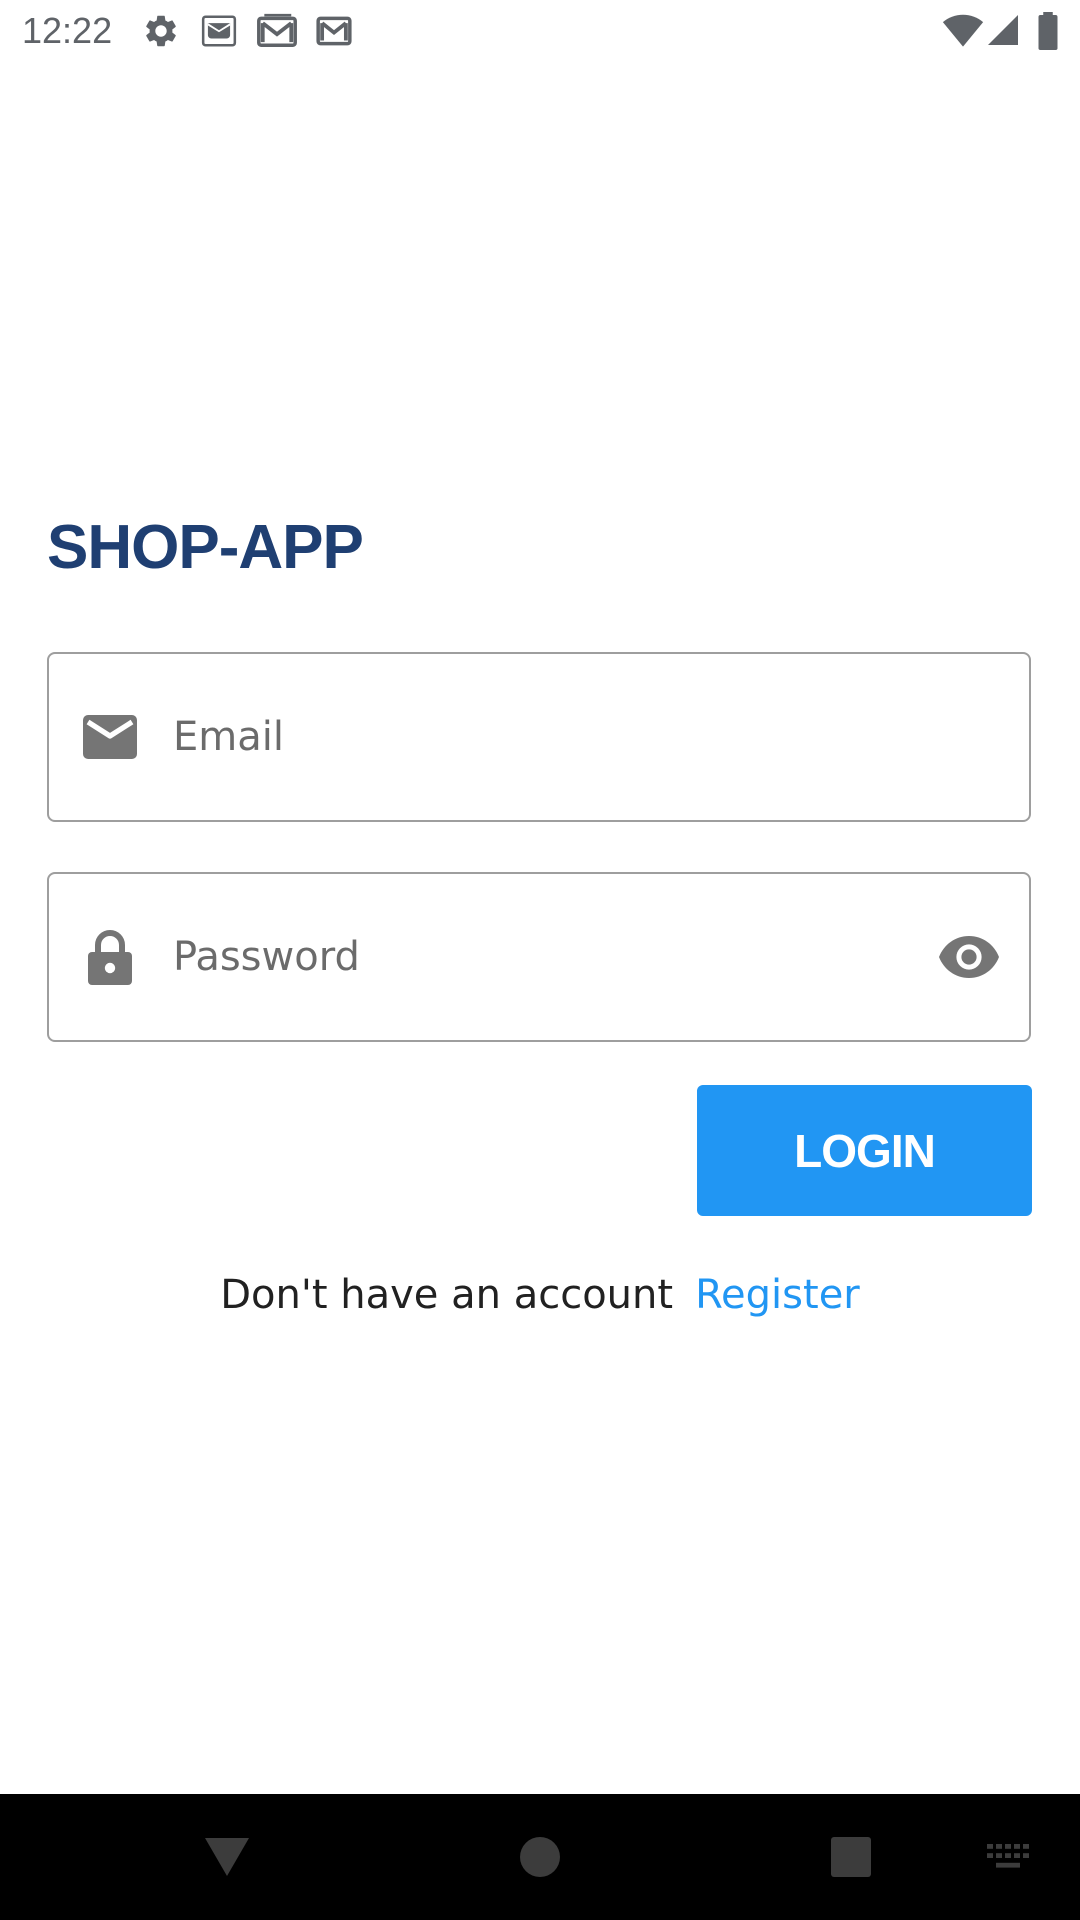 The image size is (1080, 1920). What do you see at coordinates (851, 1857) in the screenshot?
I see `recents-icon` at bounding box center [851, 1857].